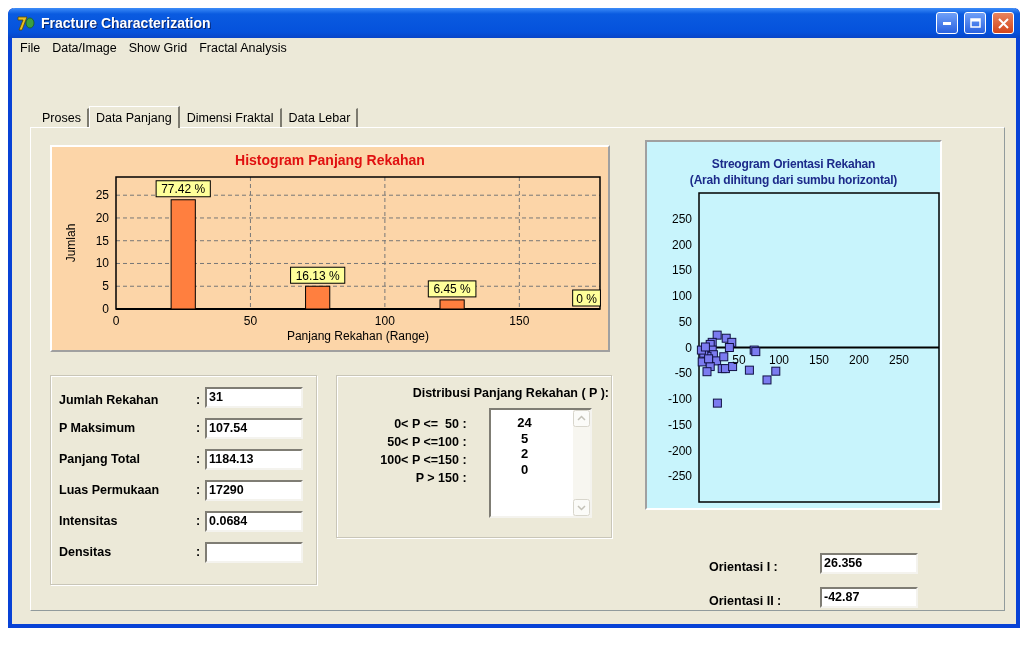 The height and width of the screenshot is (648, 1022). Describe the element at coordinates (126, 23) in the screenshot. I see `window-title: Fracture Characterization` at that location.